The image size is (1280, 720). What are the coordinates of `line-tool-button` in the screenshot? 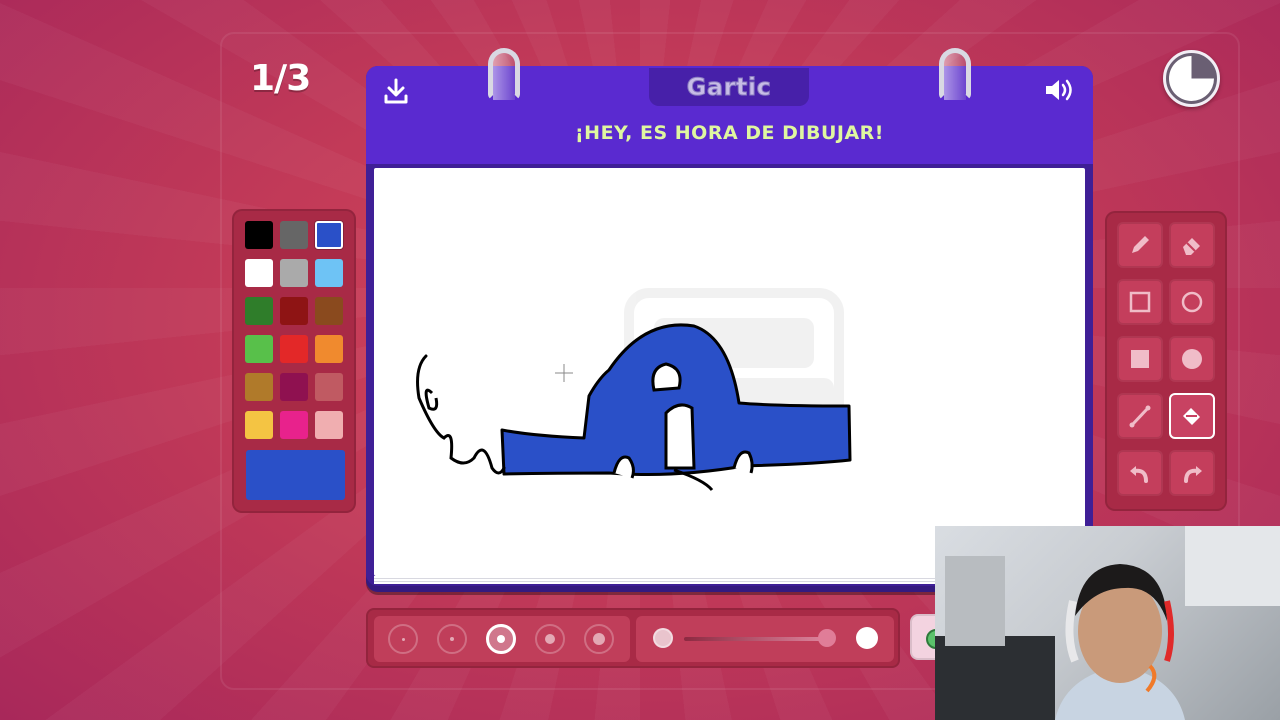 It's located at (1140, 416).